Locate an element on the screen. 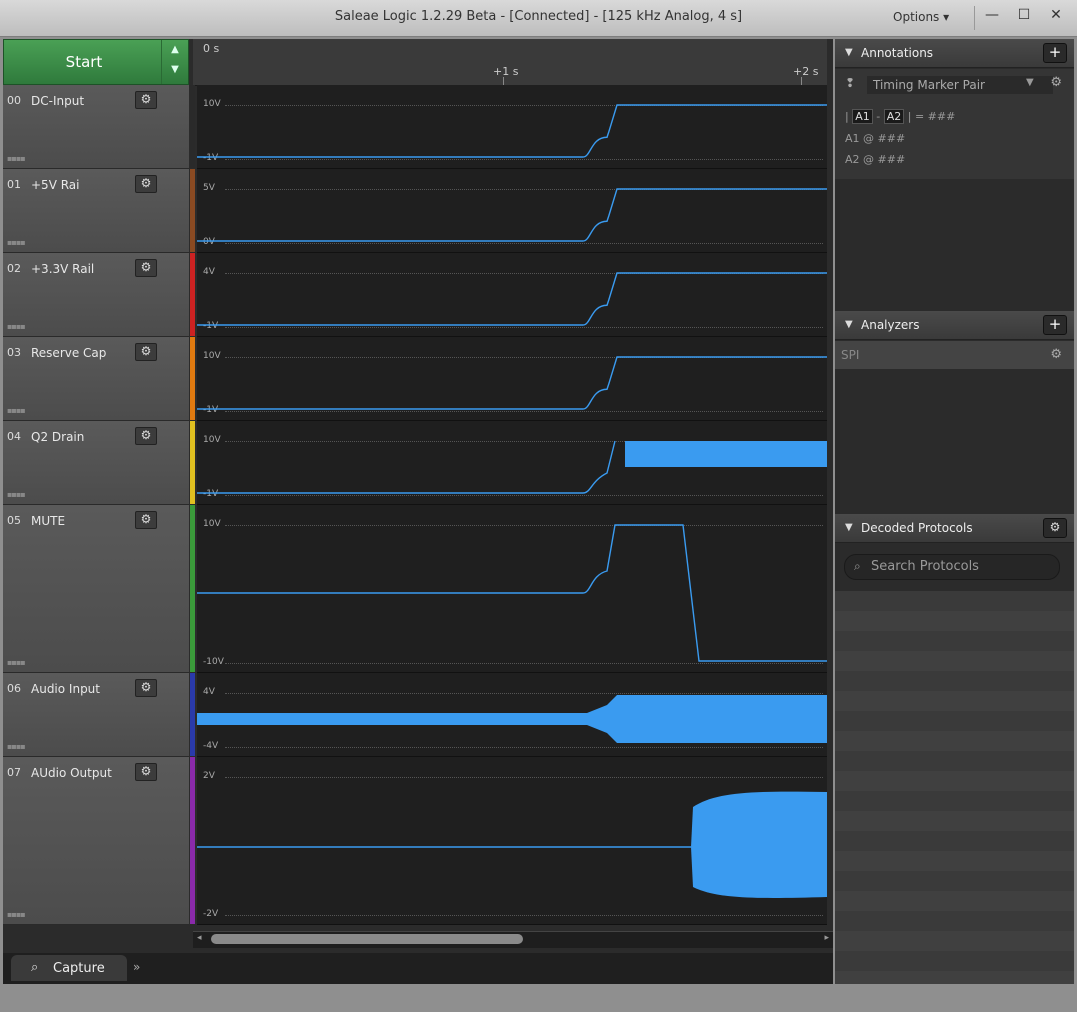 Image resolution: width=1077 pixels, height=1012 pixels. scroll-right-icon: ▸ is located at coordinates (826, 938).